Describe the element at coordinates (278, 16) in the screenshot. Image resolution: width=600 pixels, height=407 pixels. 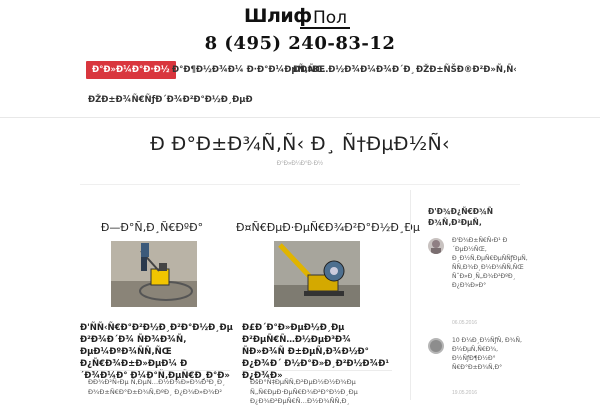
I see `logo-left-text: Шлиф` at that location.